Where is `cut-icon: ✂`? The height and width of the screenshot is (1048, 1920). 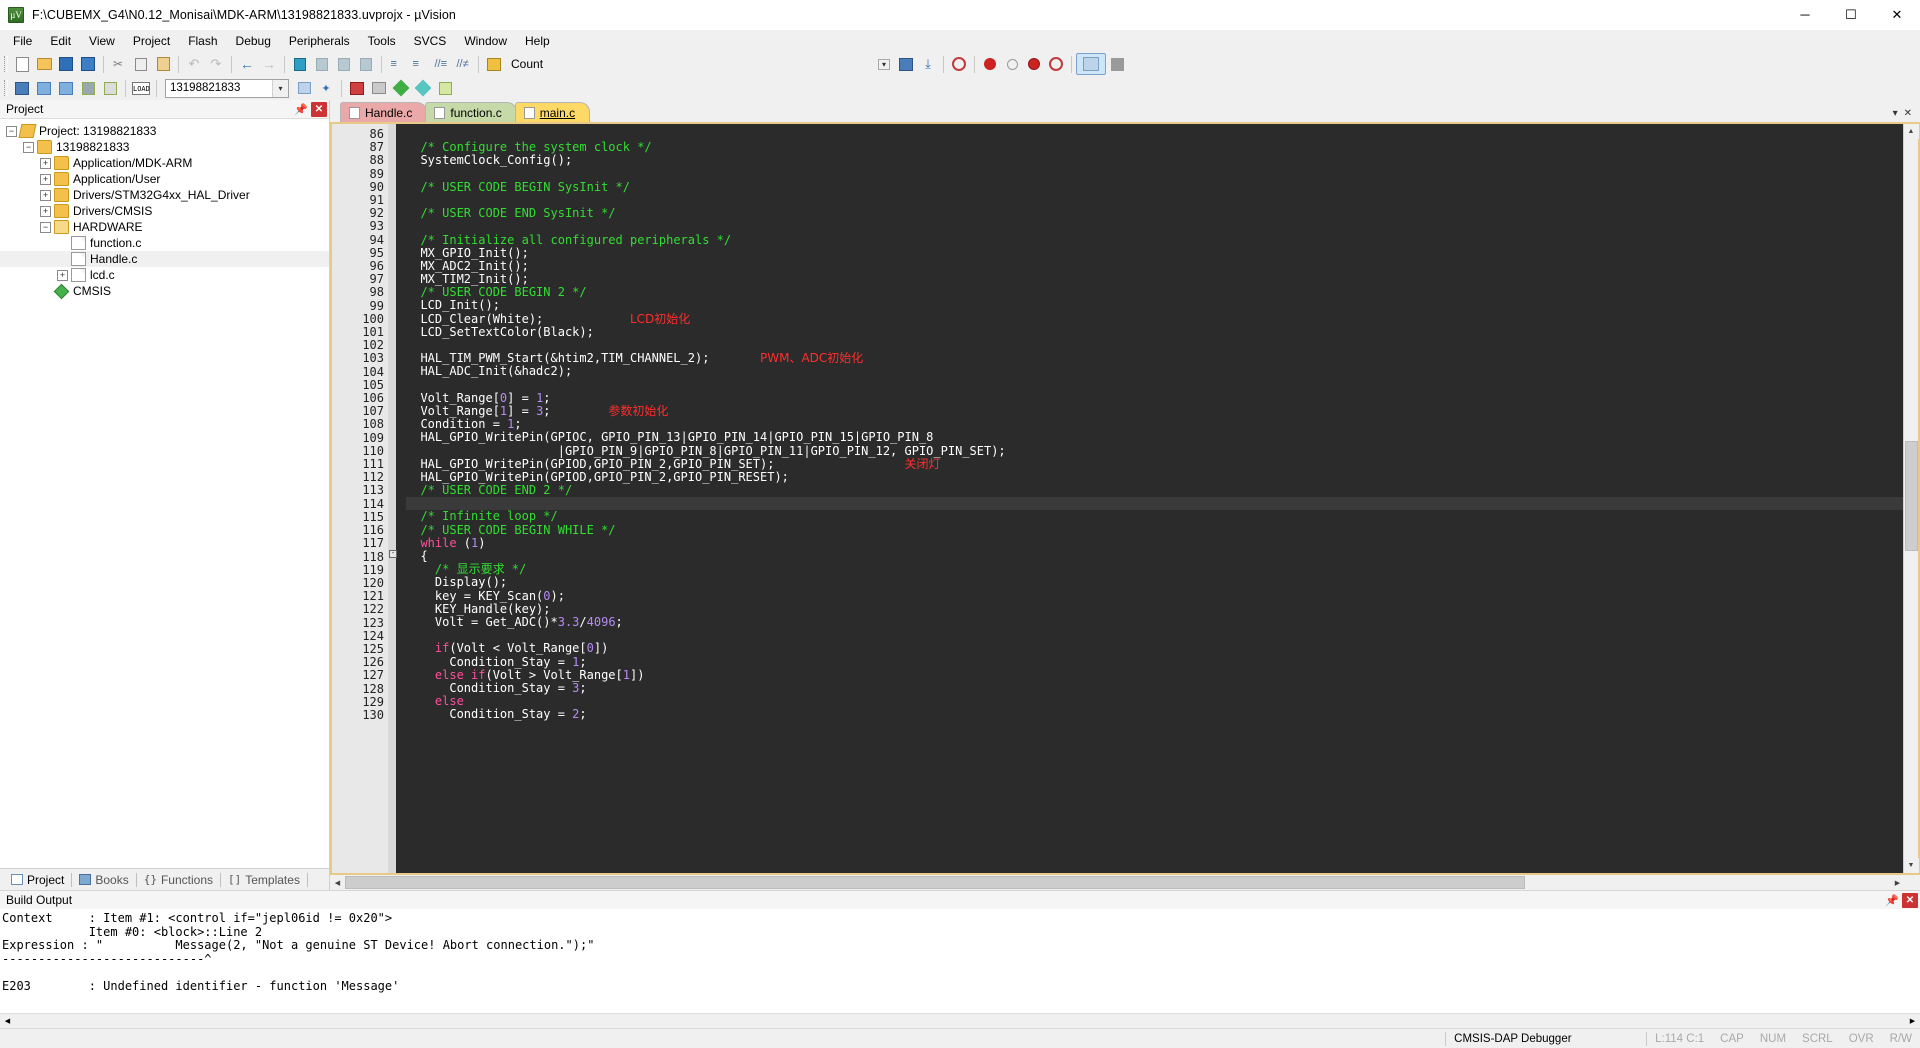
cut-icon: ✂ is located at coordinates (119, 64).